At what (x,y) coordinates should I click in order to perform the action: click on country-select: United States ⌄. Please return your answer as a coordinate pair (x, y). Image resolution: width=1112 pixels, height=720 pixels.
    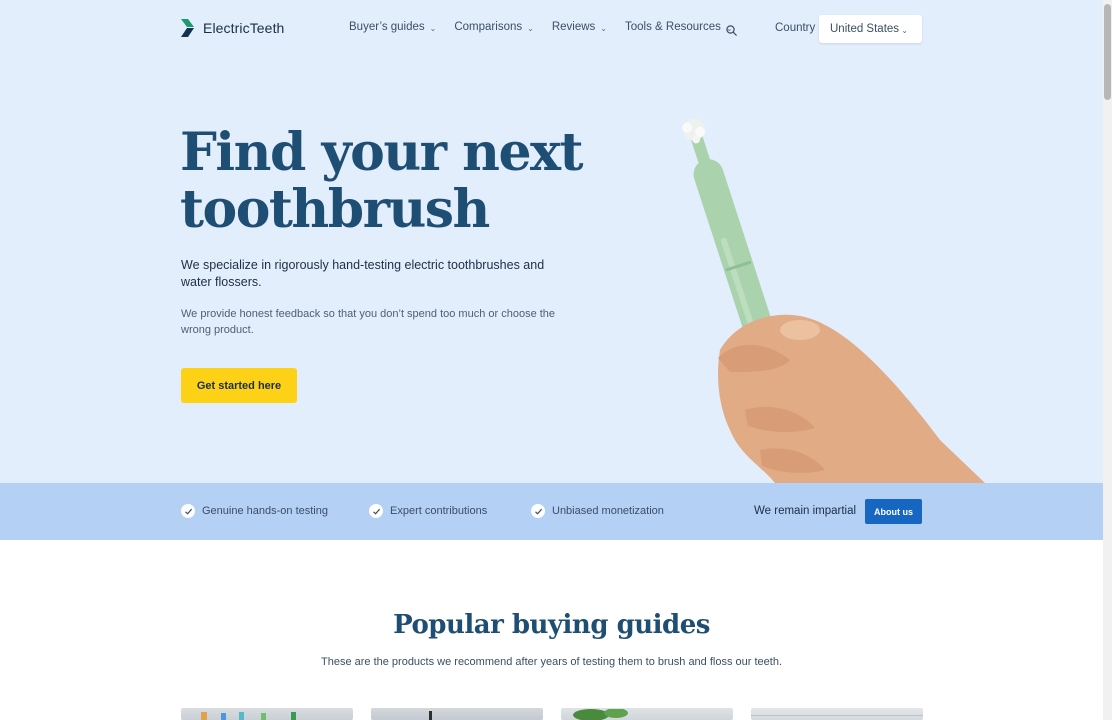
    Looking at the image, I should click on (870, 29).